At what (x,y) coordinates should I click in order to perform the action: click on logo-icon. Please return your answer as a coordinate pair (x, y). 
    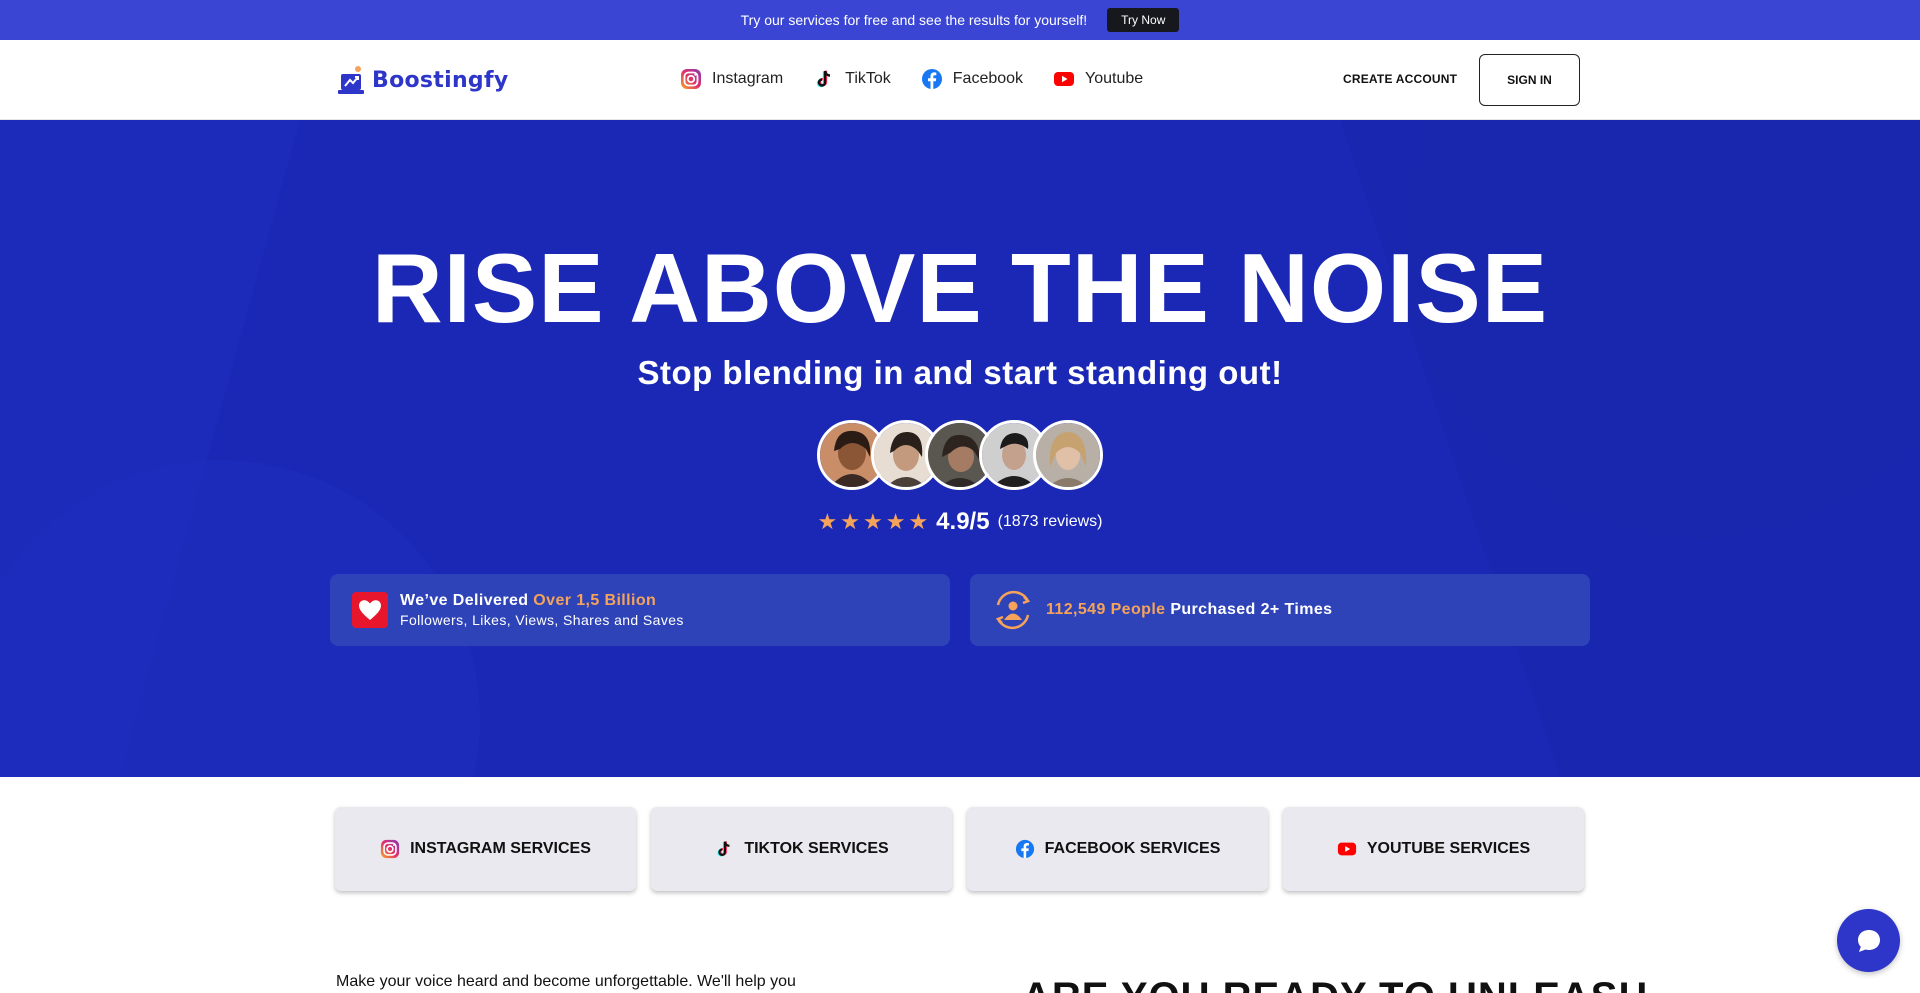
    Looking at the image, I should click on (351, 80).